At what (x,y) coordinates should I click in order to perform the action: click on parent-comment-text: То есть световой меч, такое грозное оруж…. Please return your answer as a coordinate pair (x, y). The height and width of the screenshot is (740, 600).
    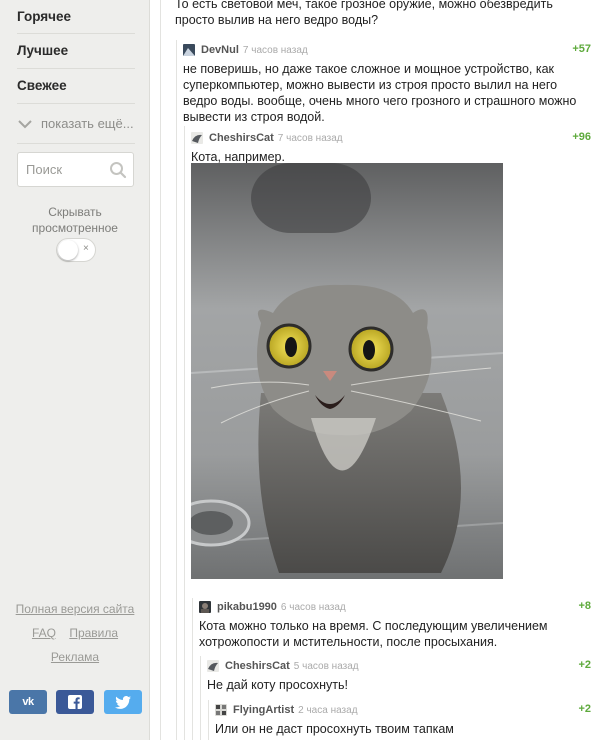
    Looking at the image, I should click on (364, 13).